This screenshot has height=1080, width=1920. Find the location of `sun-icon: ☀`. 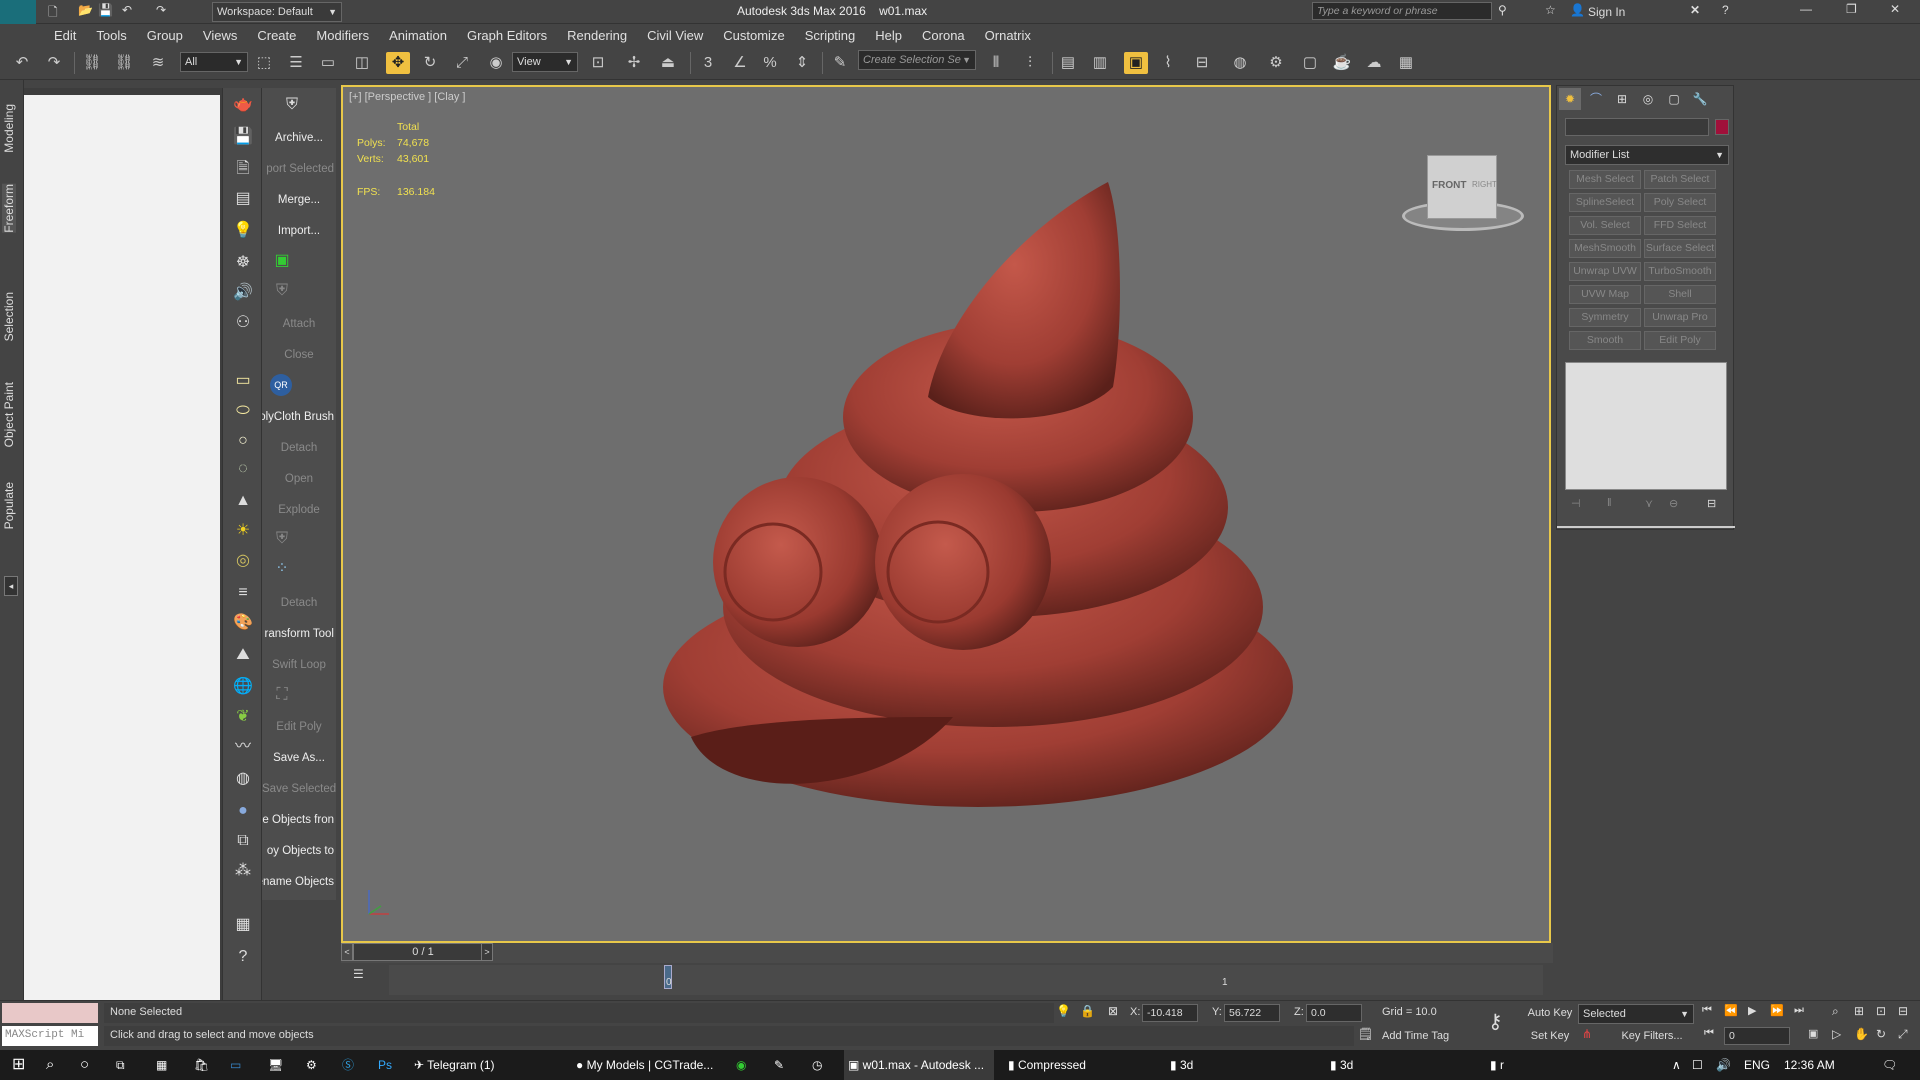

sun-icon: ☀ is located at coordinates (243, 531).